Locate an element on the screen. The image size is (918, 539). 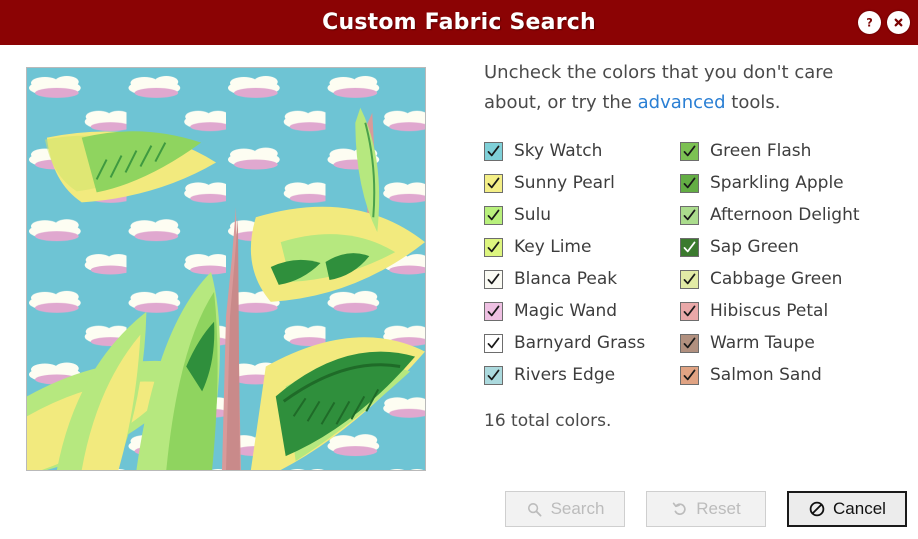
color-label: Barnyard Grass is located at coordinates (580, 343).